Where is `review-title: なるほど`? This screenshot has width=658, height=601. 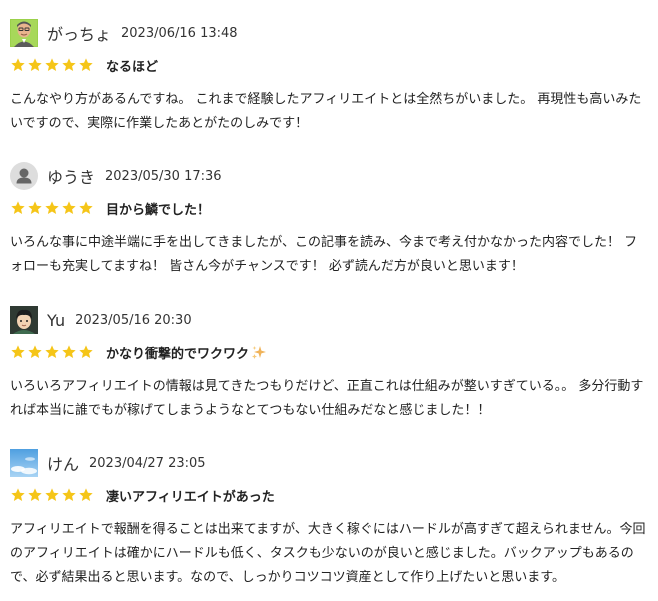
review-title: なるほど is located at coordinates (132, 65).